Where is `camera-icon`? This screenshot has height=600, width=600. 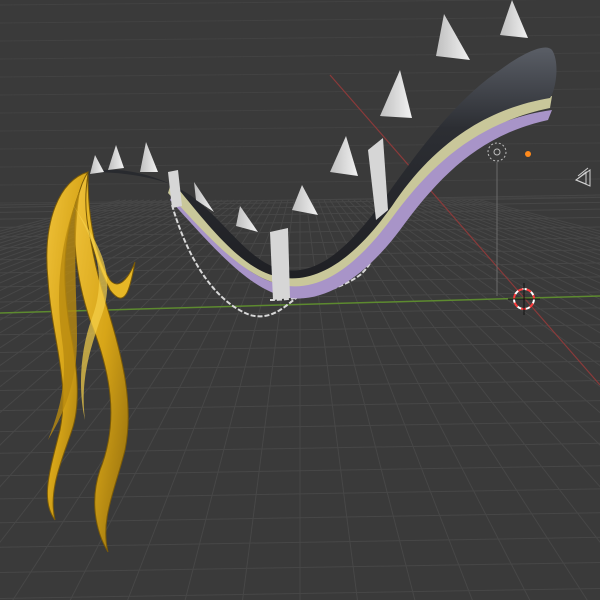 camera-icon is located at coordinates (582, 177).